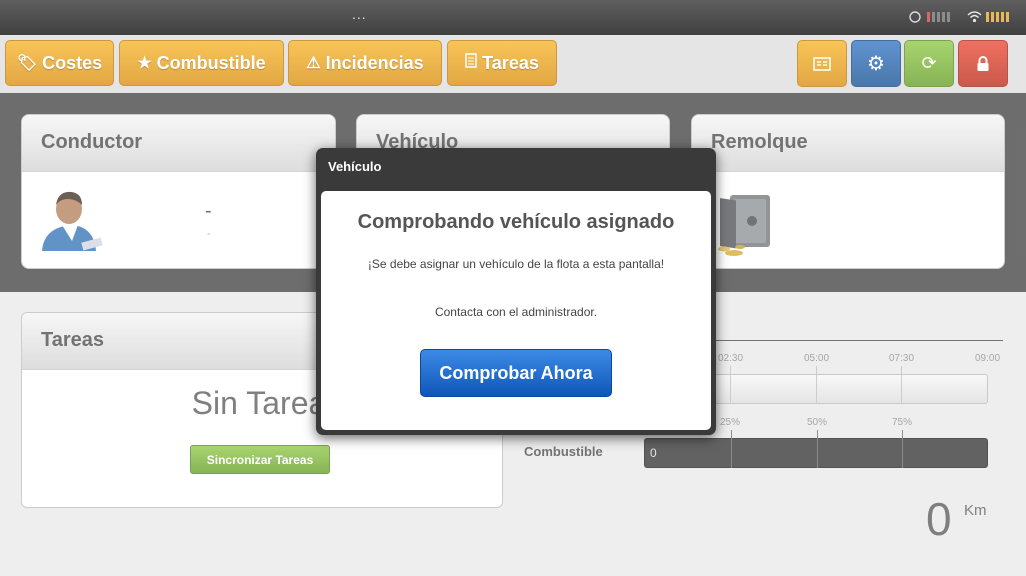 This screenshot has height=576, width=1026. What do you see at coordinates (355, 166) in the screenshot?
I see `dialog-header-title: Vehículo` at bounding box center [355, 166].